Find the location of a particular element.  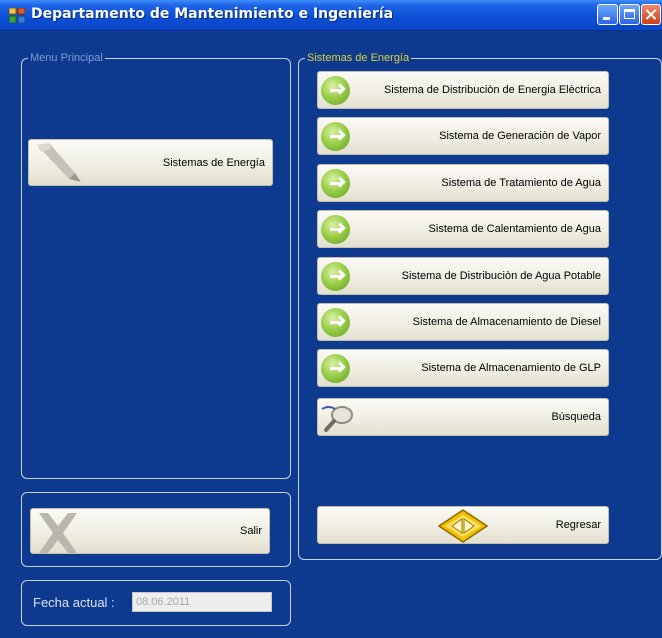

close-button is located at coordinates (651, 14).